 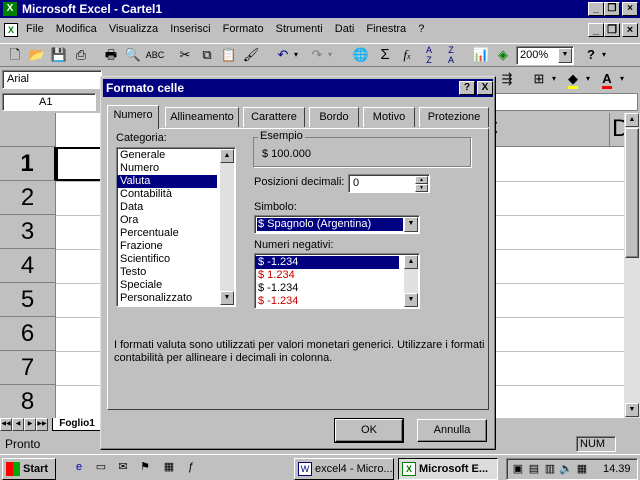 What do you see at coordinates (596, 30) in the screenshot?
I see `doc-minimize-button: _` at bounding box center [596, 30].